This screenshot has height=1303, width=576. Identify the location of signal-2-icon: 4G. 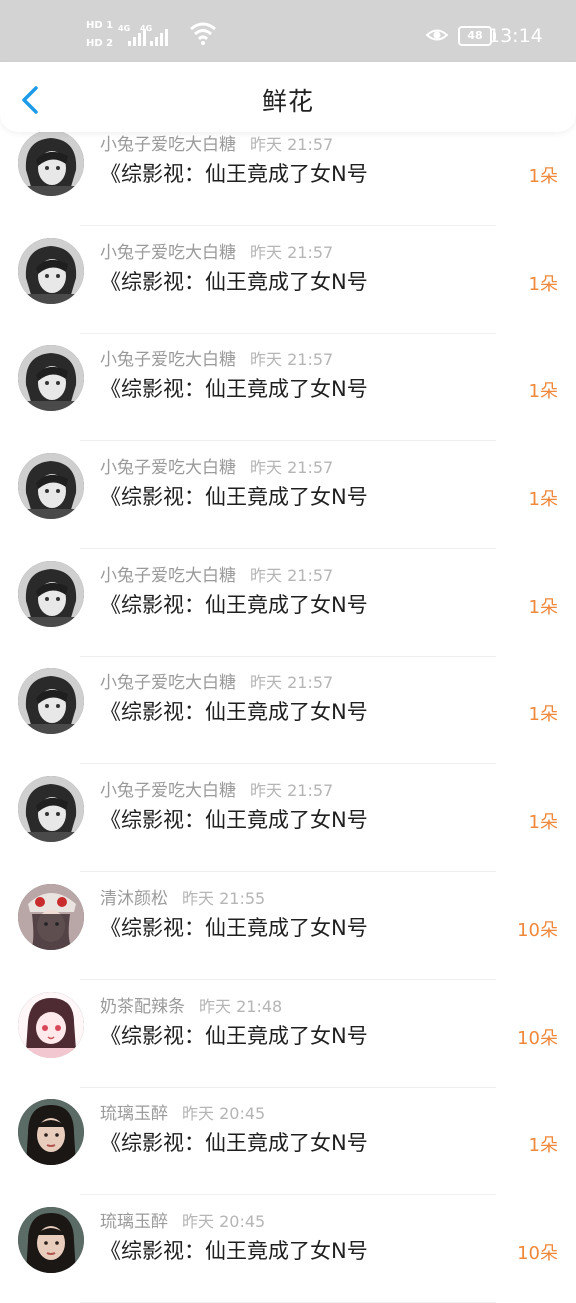
(154, 35).